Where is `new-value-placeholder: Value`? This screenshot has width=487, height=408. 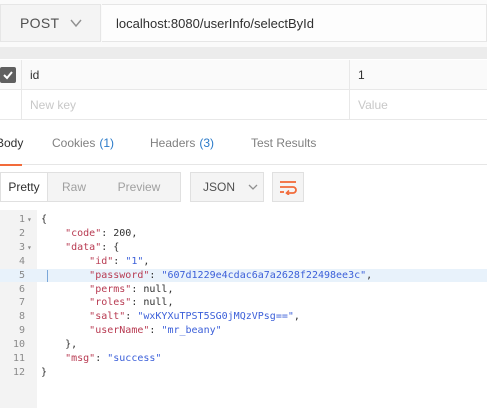 new-value-placeholder: Value is located at coordinates (373, 105).